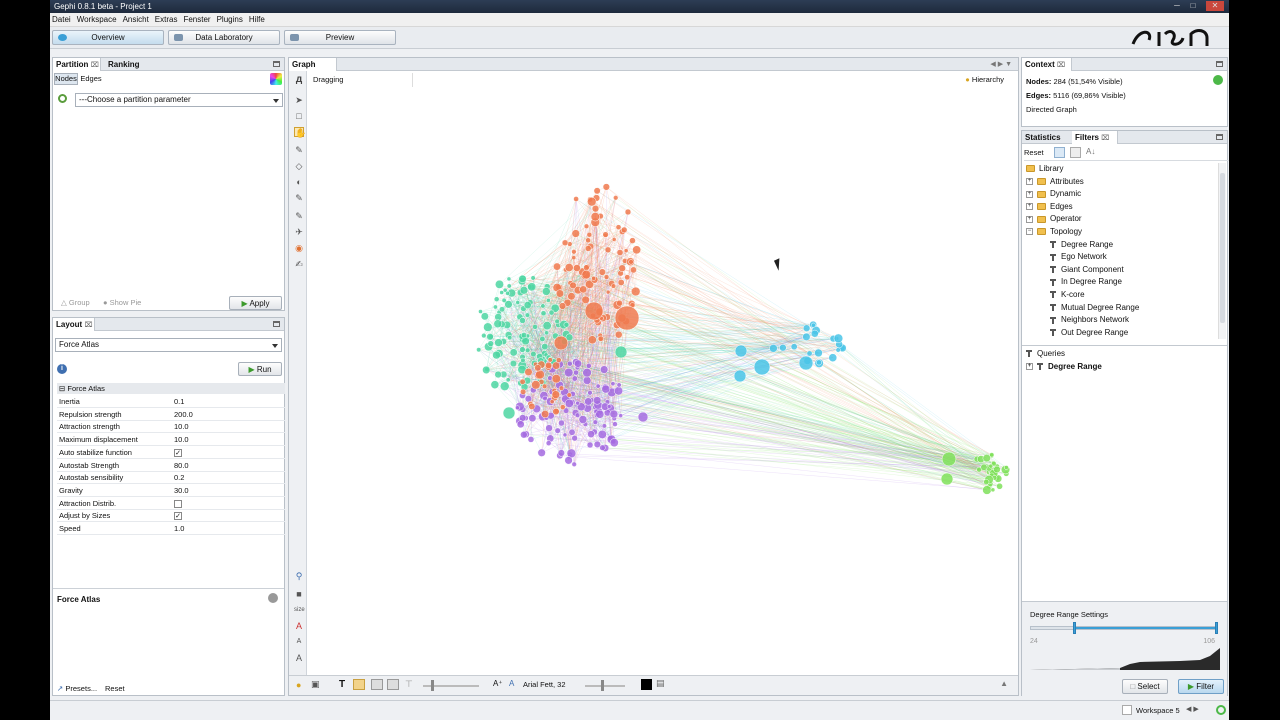 This screenshot has height=720, width=1280. I want to click on select-button: □ Select, so click(1145, 686).